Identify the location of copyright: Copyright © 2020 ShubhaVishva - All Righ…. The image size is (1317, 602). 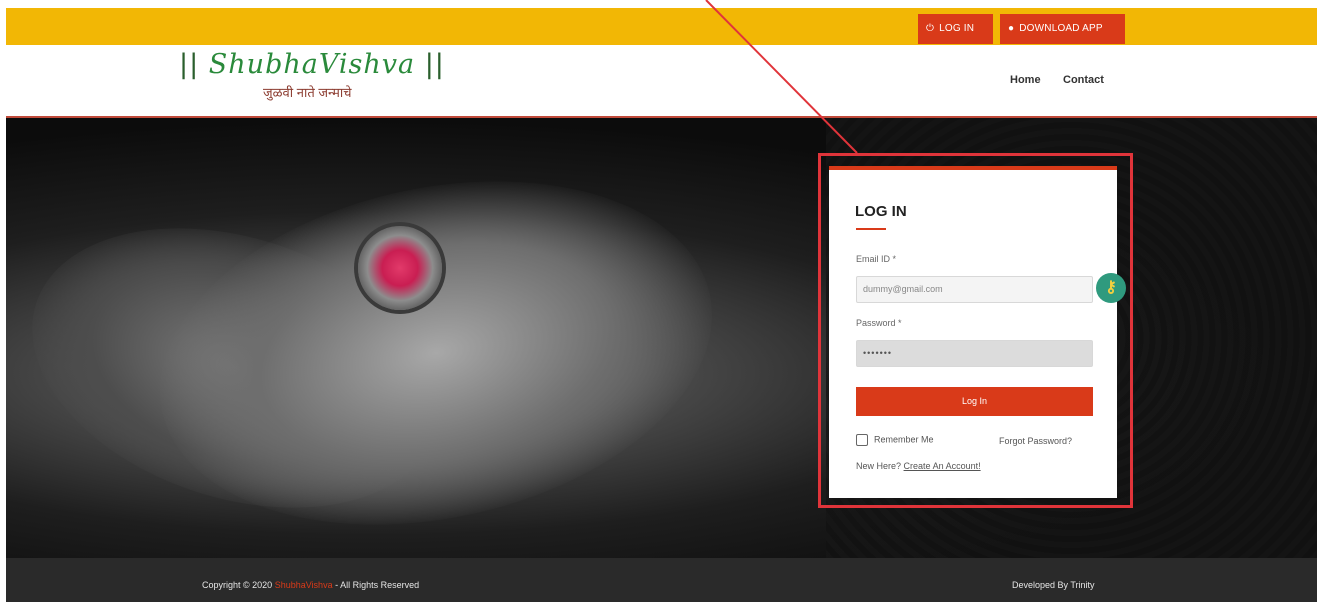
(310, 585).